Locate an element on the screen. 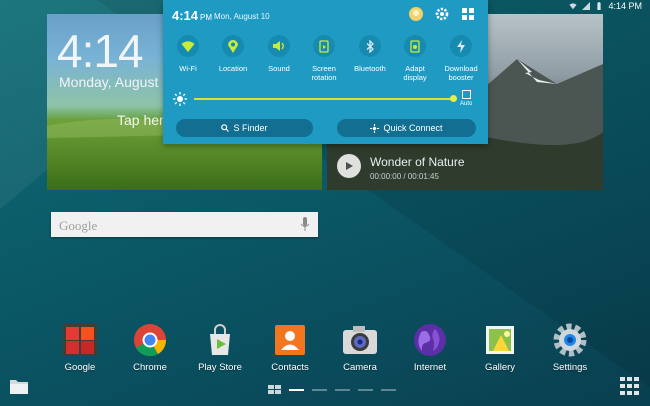 Image resolution: width=650 pixels, height=406 pixels. qs-adapt-display: Adapt display is located at coordinates (415, 58).